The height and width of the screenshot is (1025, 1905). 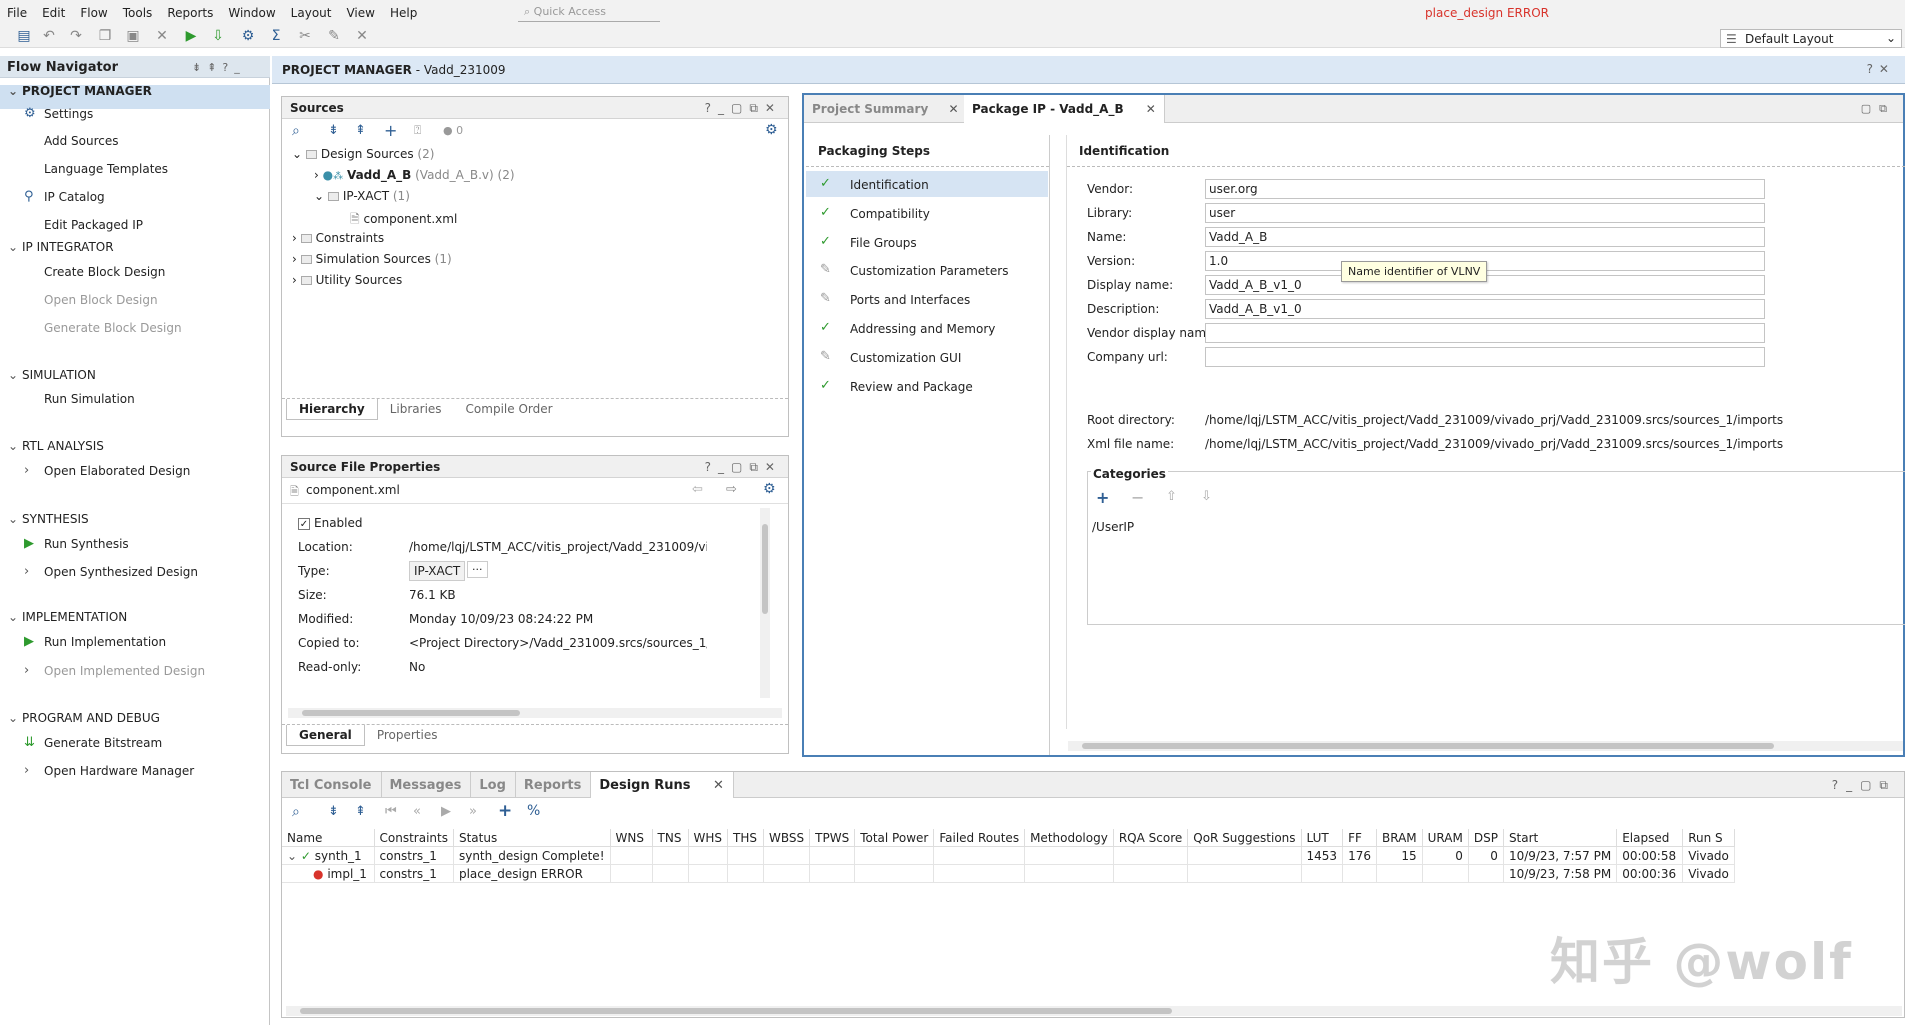 I want to click on column-header: WNS, so click(x=631, y=838).